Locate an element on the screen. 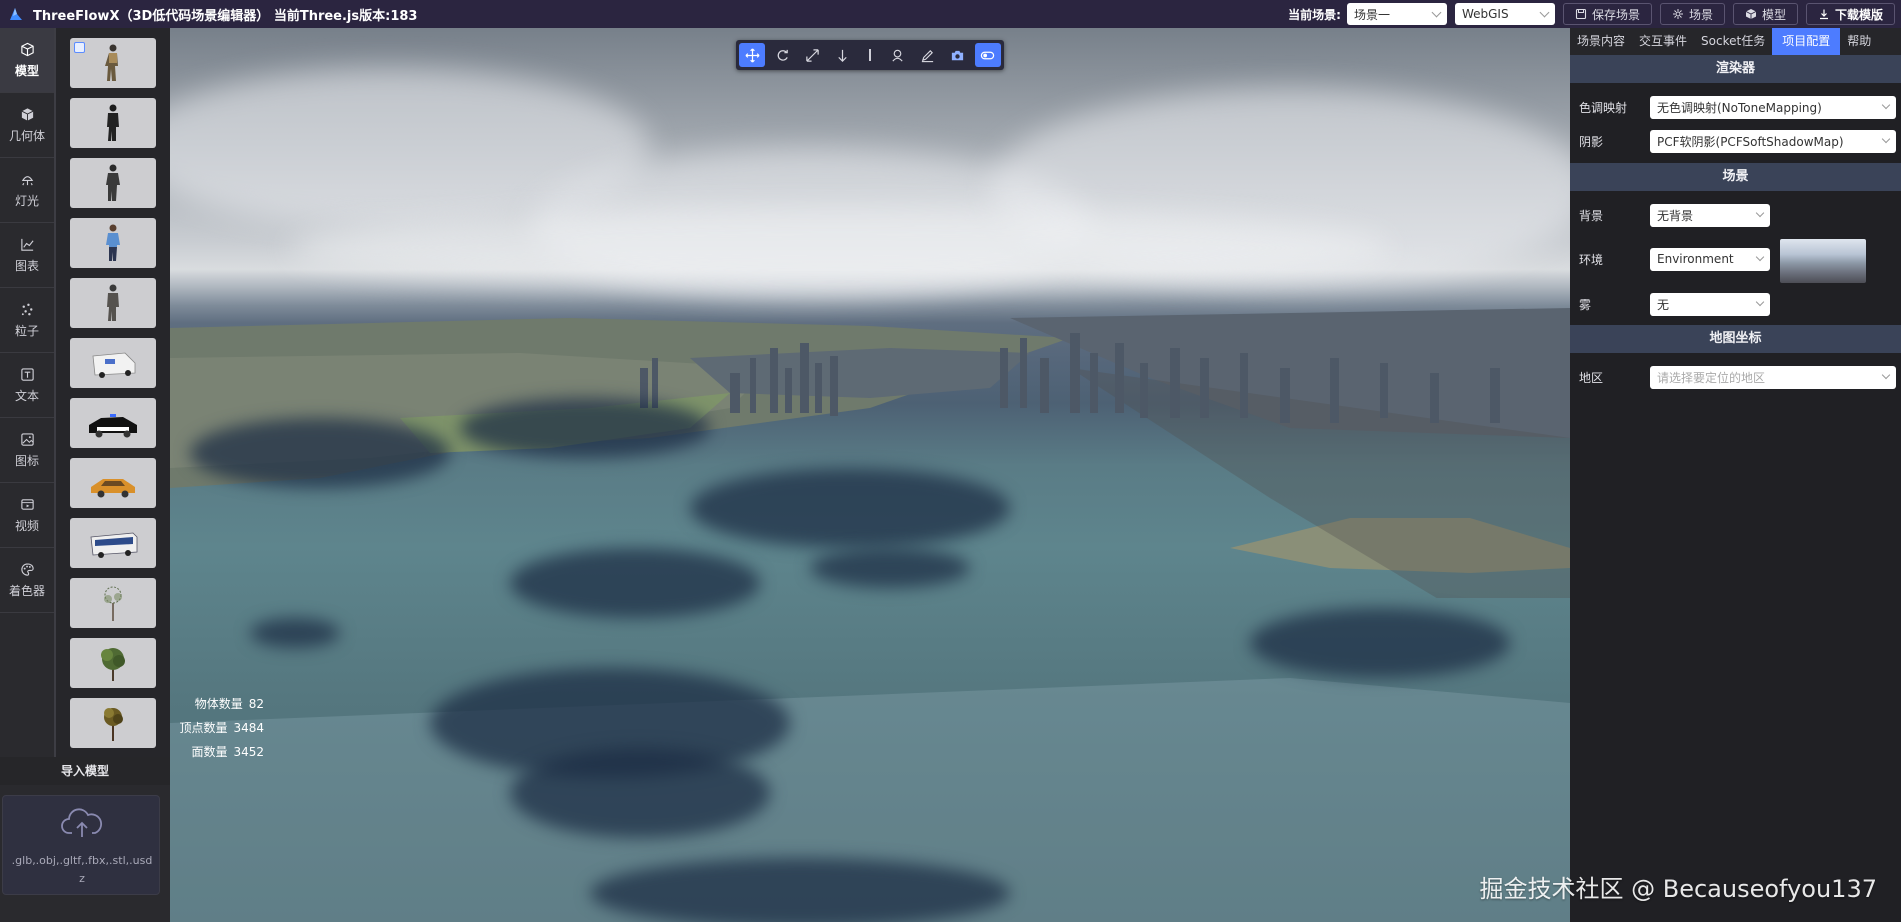 Image resolution: width=1901 pixels, height=922 pixels. scene-select-value: 场景一 is located at coordinates (1371, 14).